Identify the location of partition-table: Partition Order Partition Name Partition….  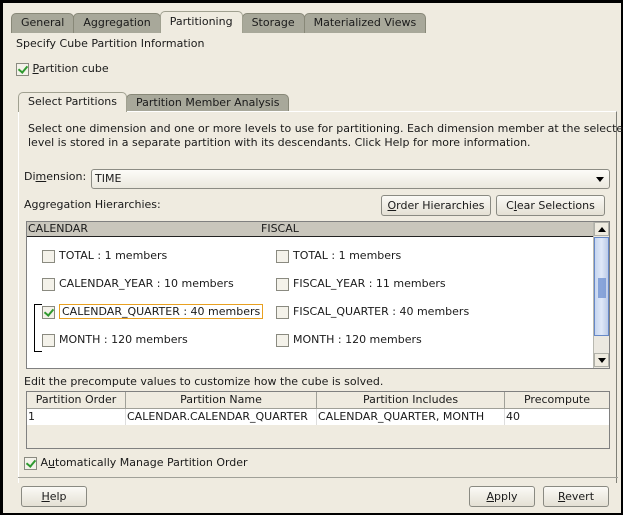
(318, 420).